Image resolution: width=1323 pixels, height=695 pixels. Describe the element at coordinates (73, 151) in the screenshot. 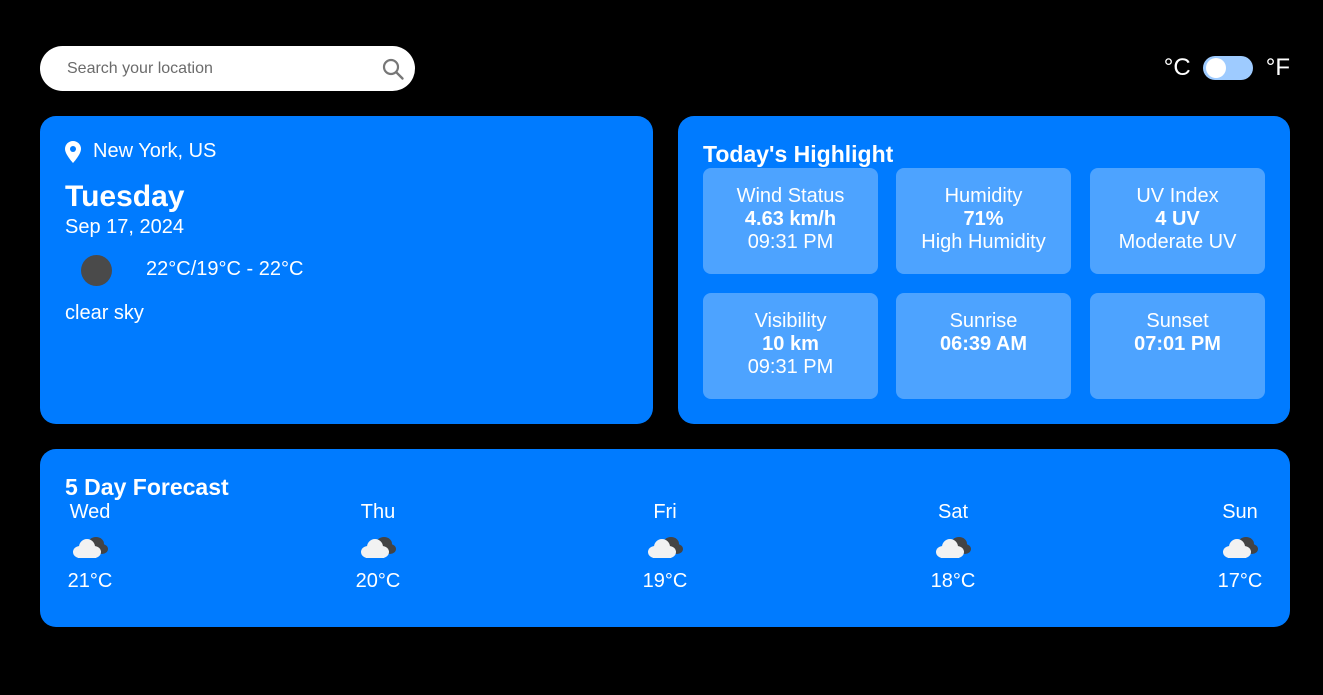

I see `location-pin-icon` at that location.